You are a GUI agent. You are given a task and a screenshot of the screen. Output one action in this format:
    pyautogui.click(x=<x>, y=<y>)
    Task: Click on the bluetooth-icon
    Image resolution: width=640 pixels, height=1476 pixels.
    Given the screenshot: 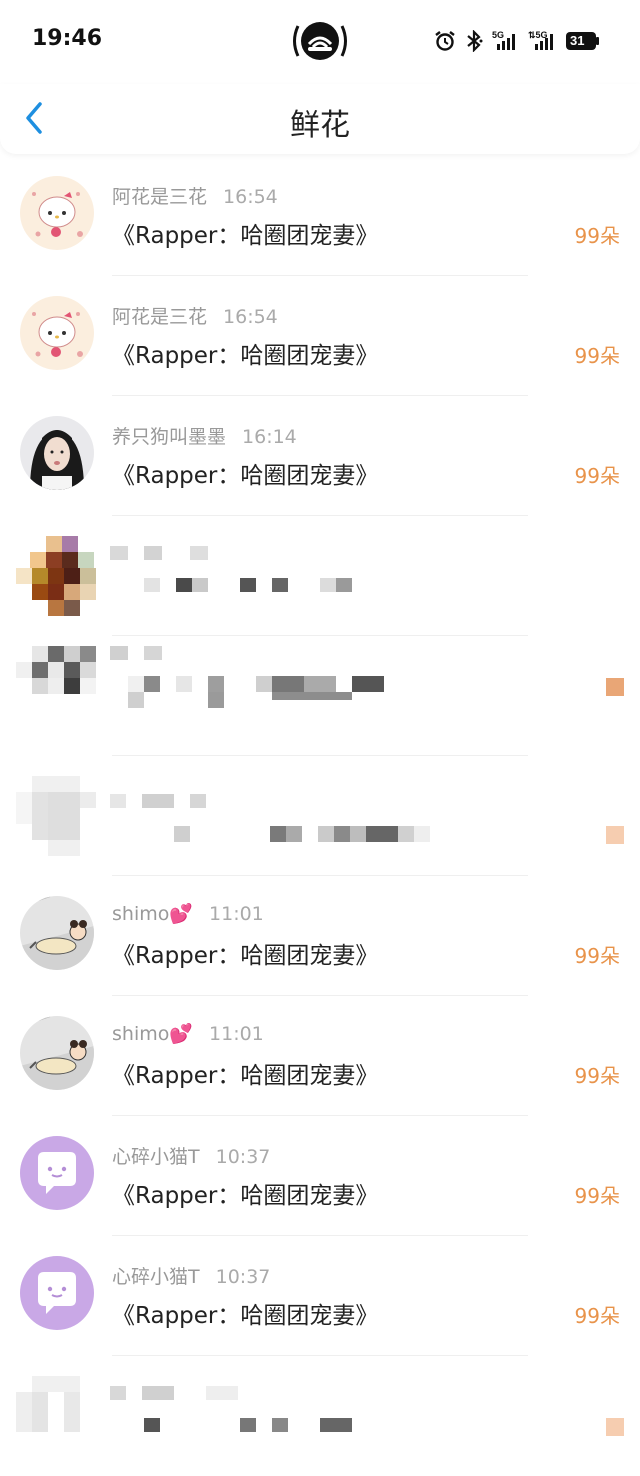 What is the action you would take?
    pyautogui.click(x=475, y=41)
    